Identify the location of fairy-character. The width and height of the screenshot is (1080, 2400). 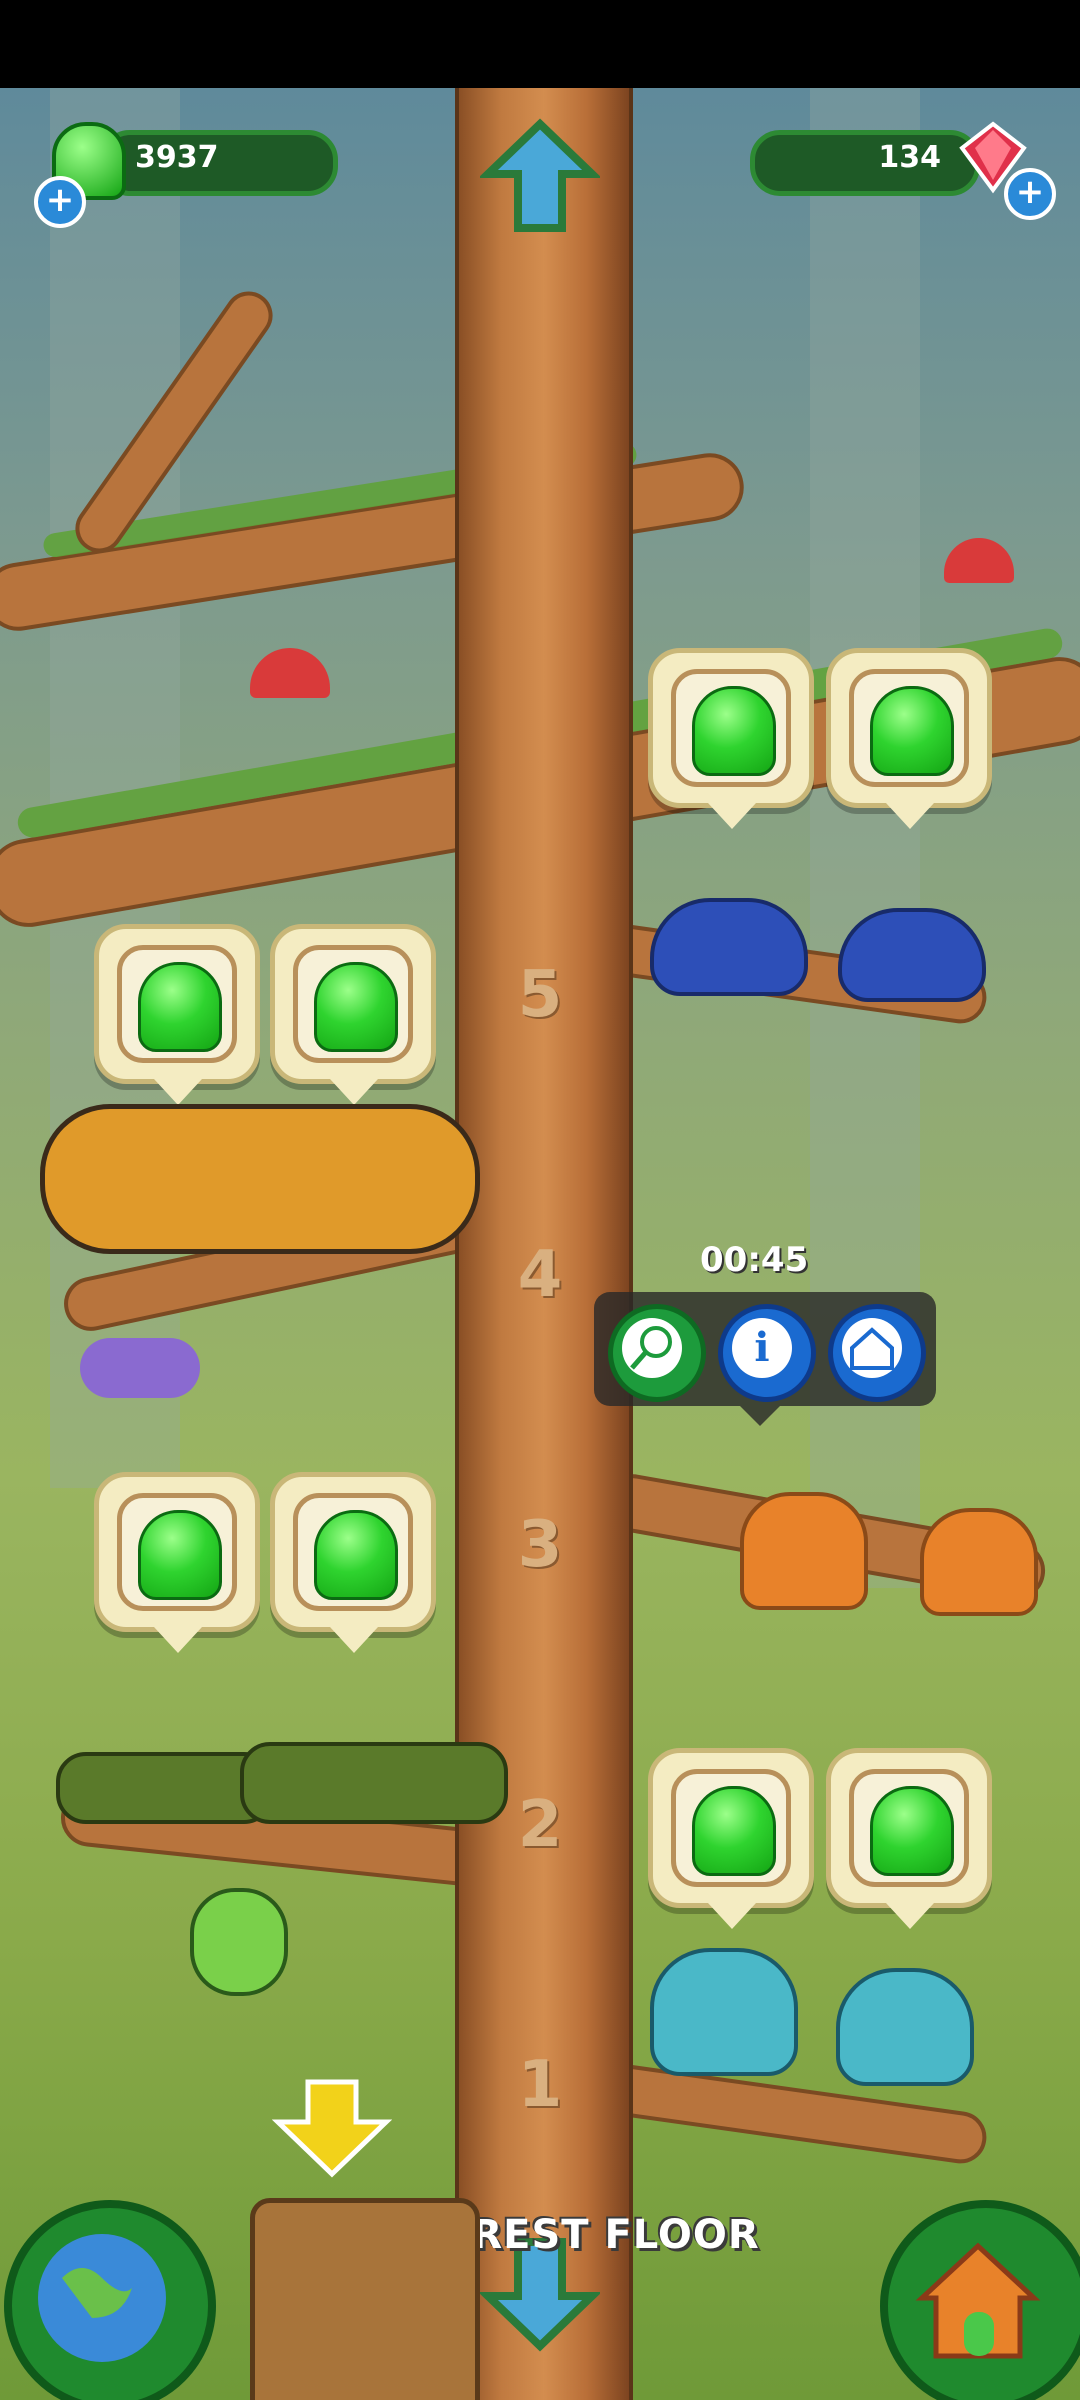
(239, 1942).